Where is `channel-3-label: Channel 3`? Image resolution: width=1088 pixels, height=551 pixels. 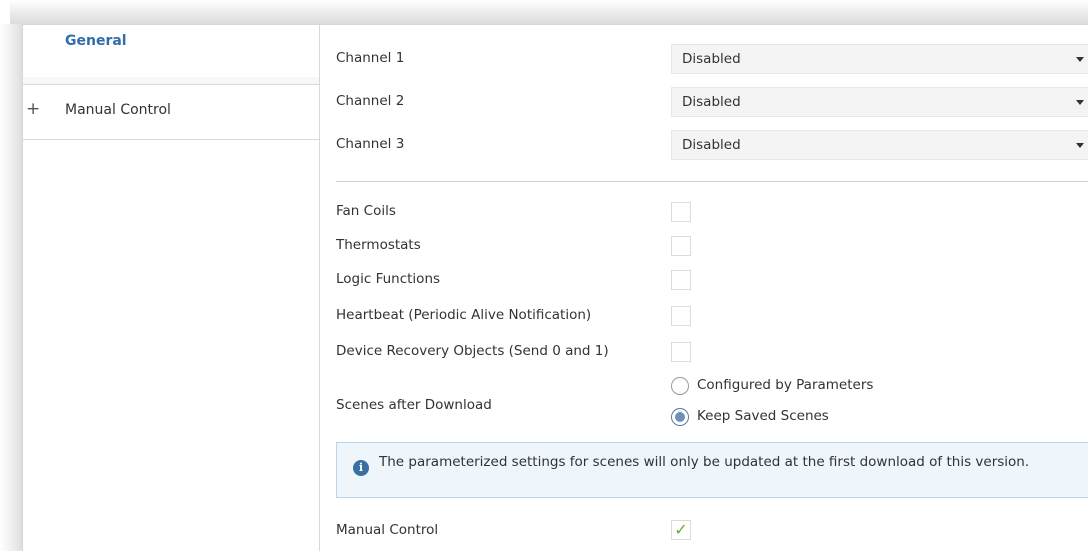
channel-3-label: Channel 3 is located at coordinates (370, 144).